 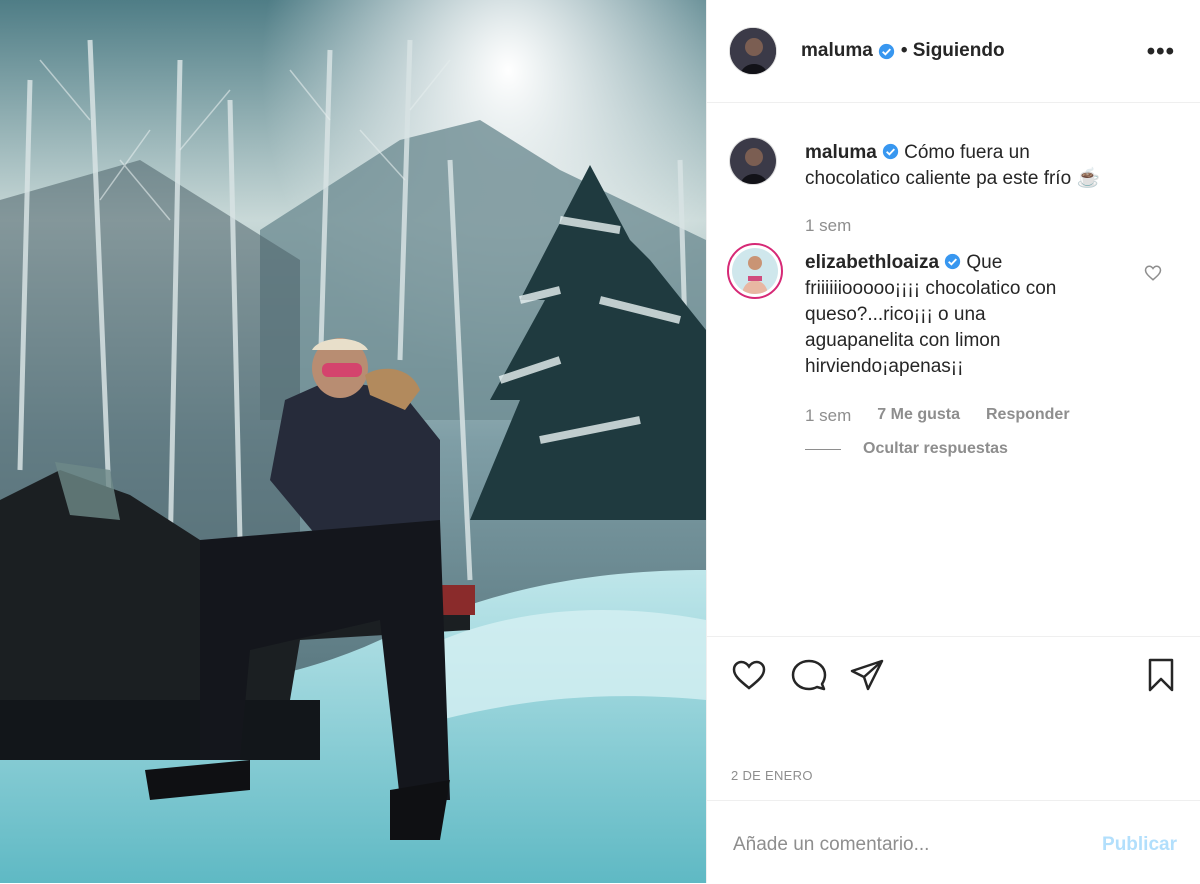 What do you see at coordinates (953, 671) in the screenshot?
I see `action-bar` at bounding box center [953, 671].